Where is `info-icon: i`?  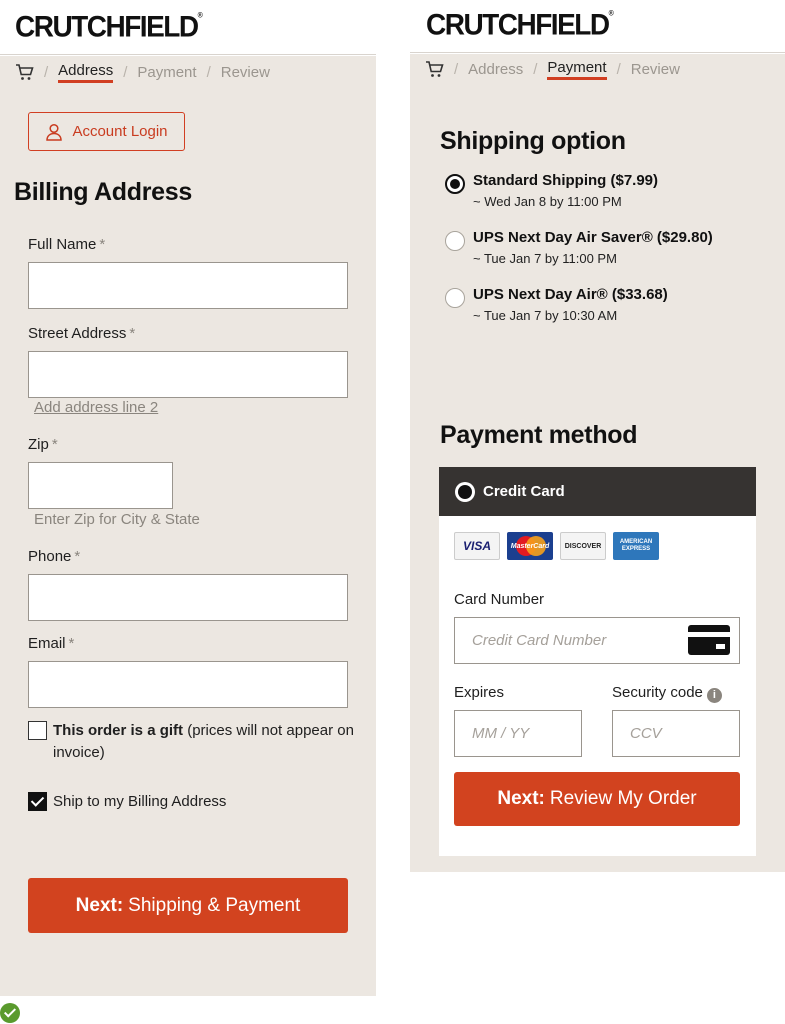
info-icon: i is located at coordinates (714, 695).